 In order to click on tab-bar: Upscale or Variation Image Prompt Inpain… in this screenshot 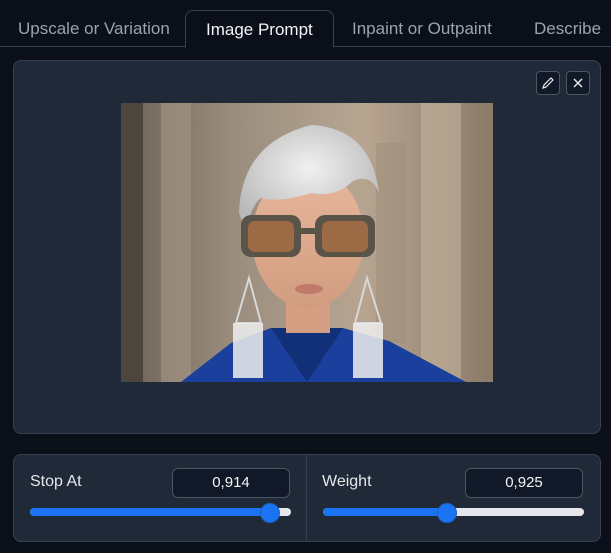, I will do `click(305, 24)`.